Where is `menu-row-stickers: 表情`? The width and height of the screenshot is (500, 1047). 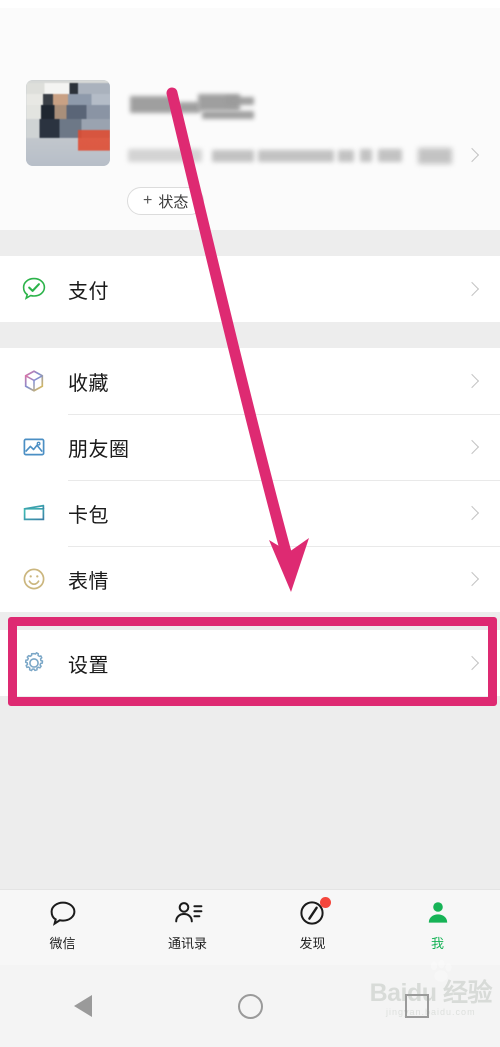
menu-row-stickers: 表情 is located at coordinates (250, 579).